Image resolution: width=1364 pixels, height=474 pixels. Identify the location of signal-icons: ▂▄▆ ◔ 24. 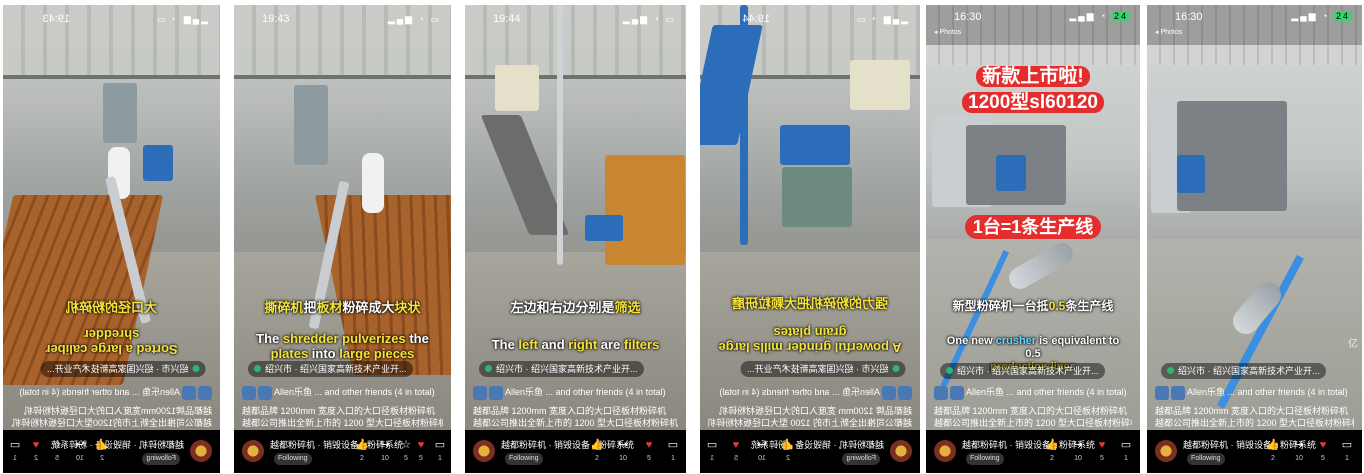
(1099, 16).